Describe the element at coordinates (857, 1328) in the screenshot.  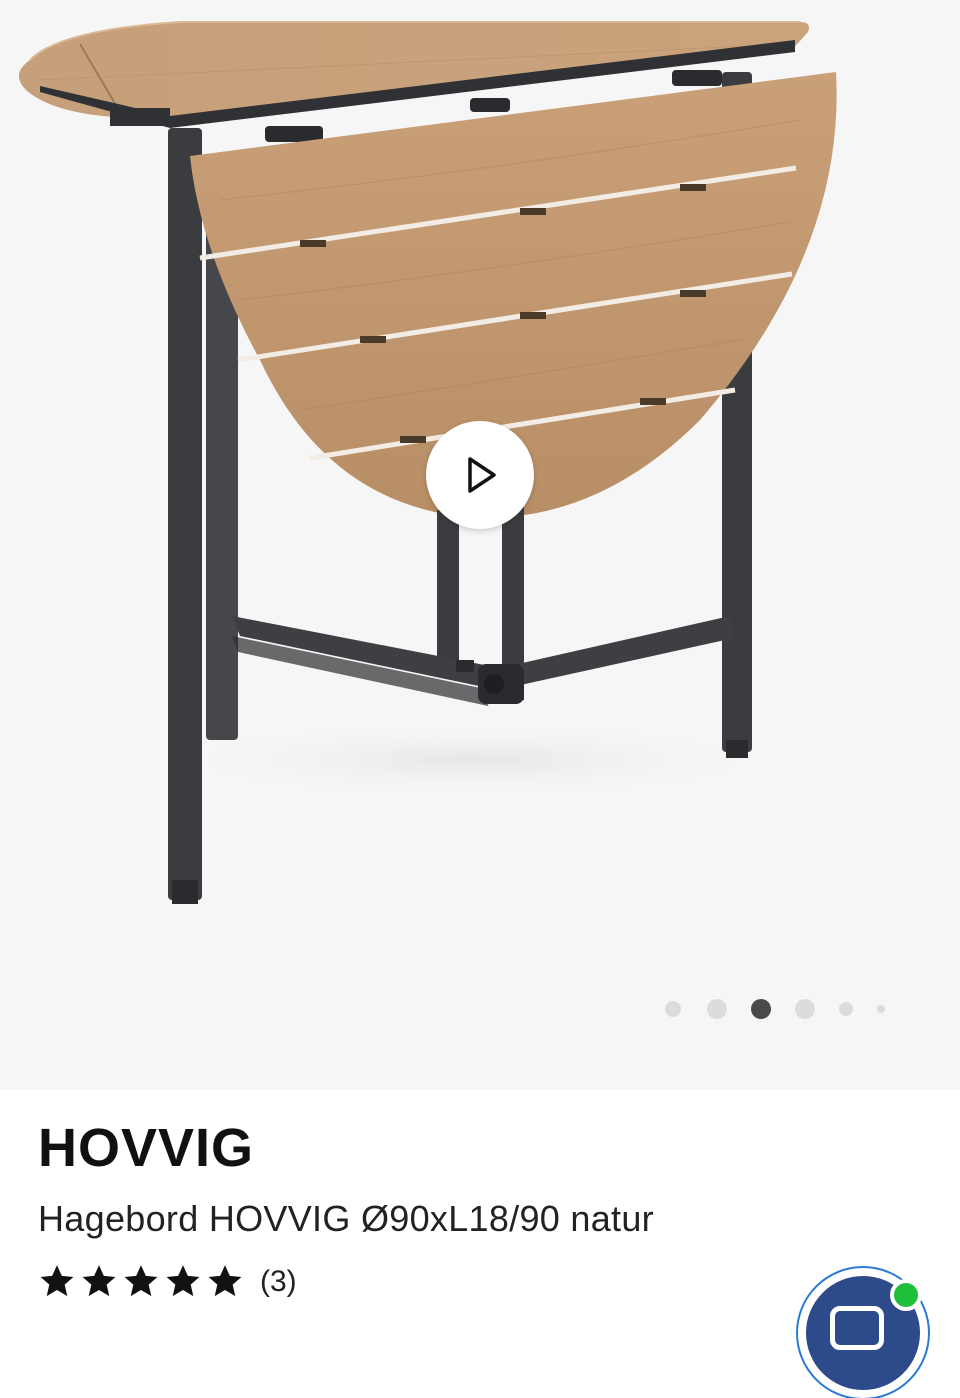
I see `chat-icon` at that location.